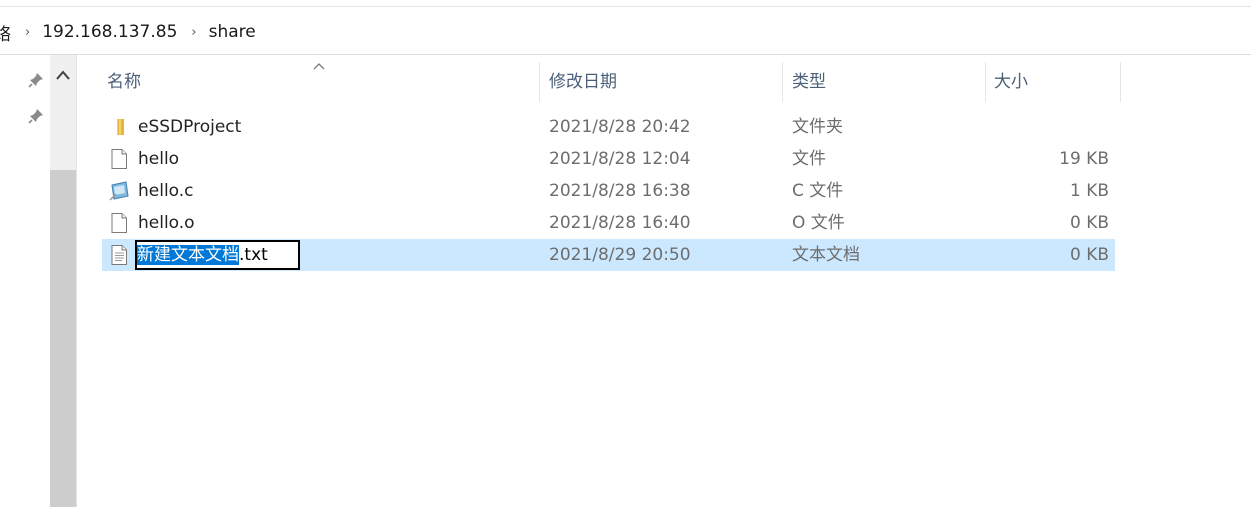  What do you see at coordinates (620, 191) in the screenshot?
I see `file-date: 2021/8/28 16:38` at bounding box center [620, 191].